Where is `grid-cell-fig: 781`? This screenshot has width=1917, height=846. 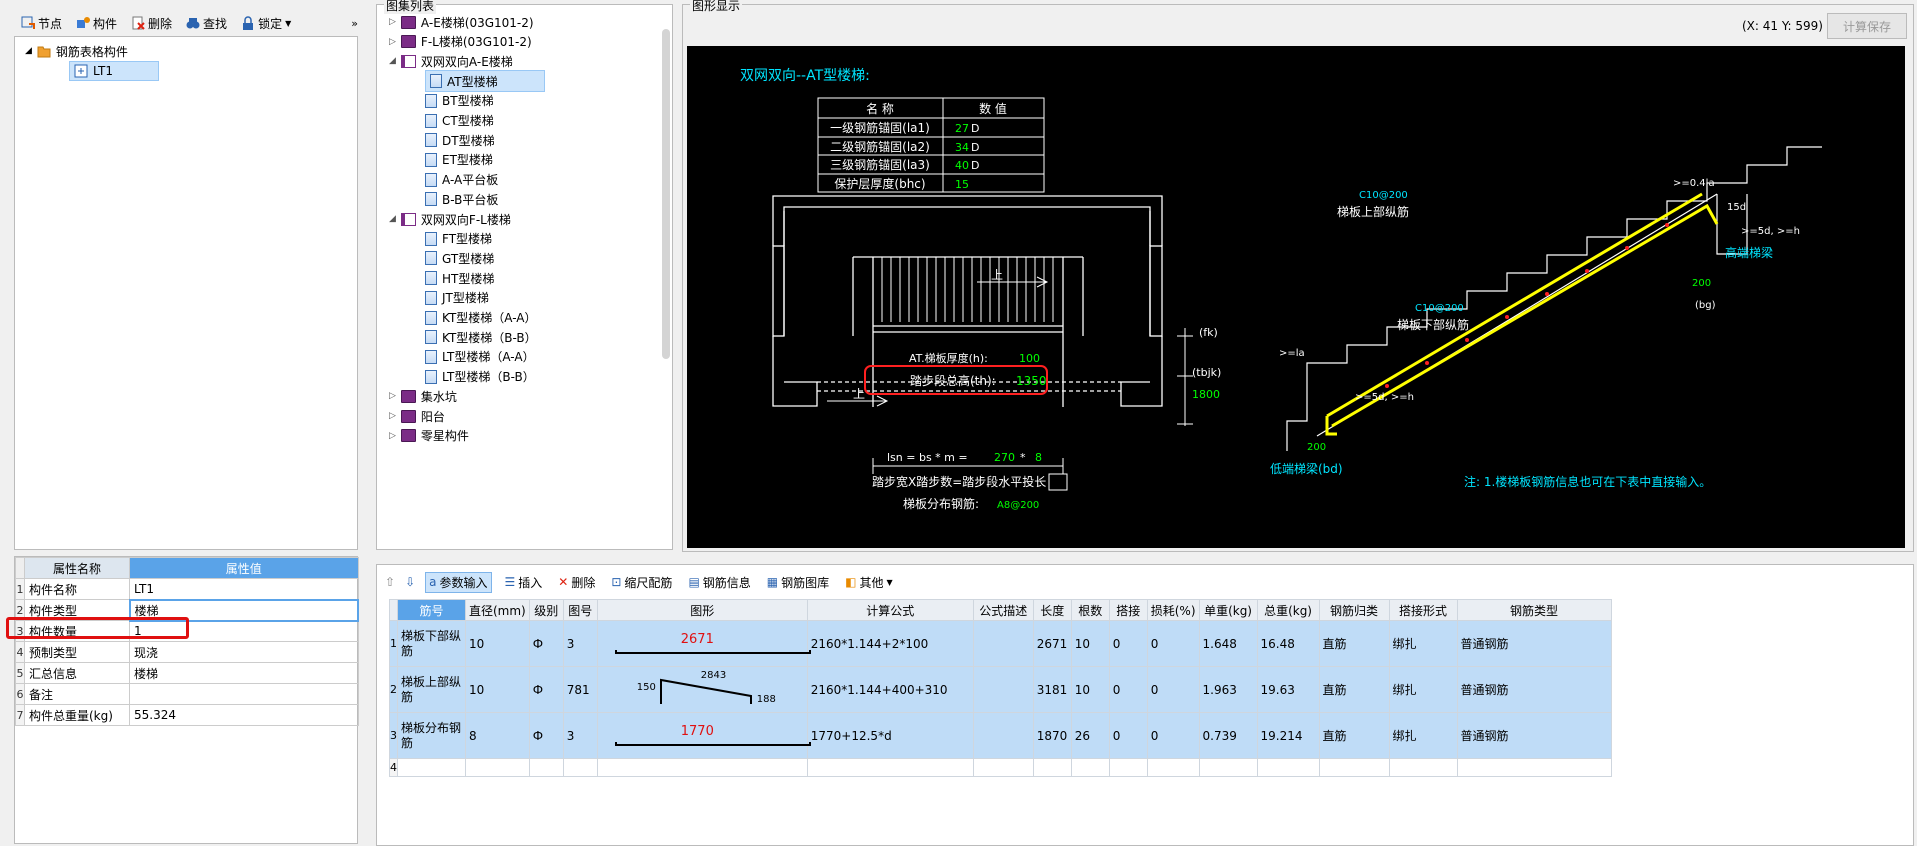
grid-cell-fig: 781 is located at coordinates (580, 689).